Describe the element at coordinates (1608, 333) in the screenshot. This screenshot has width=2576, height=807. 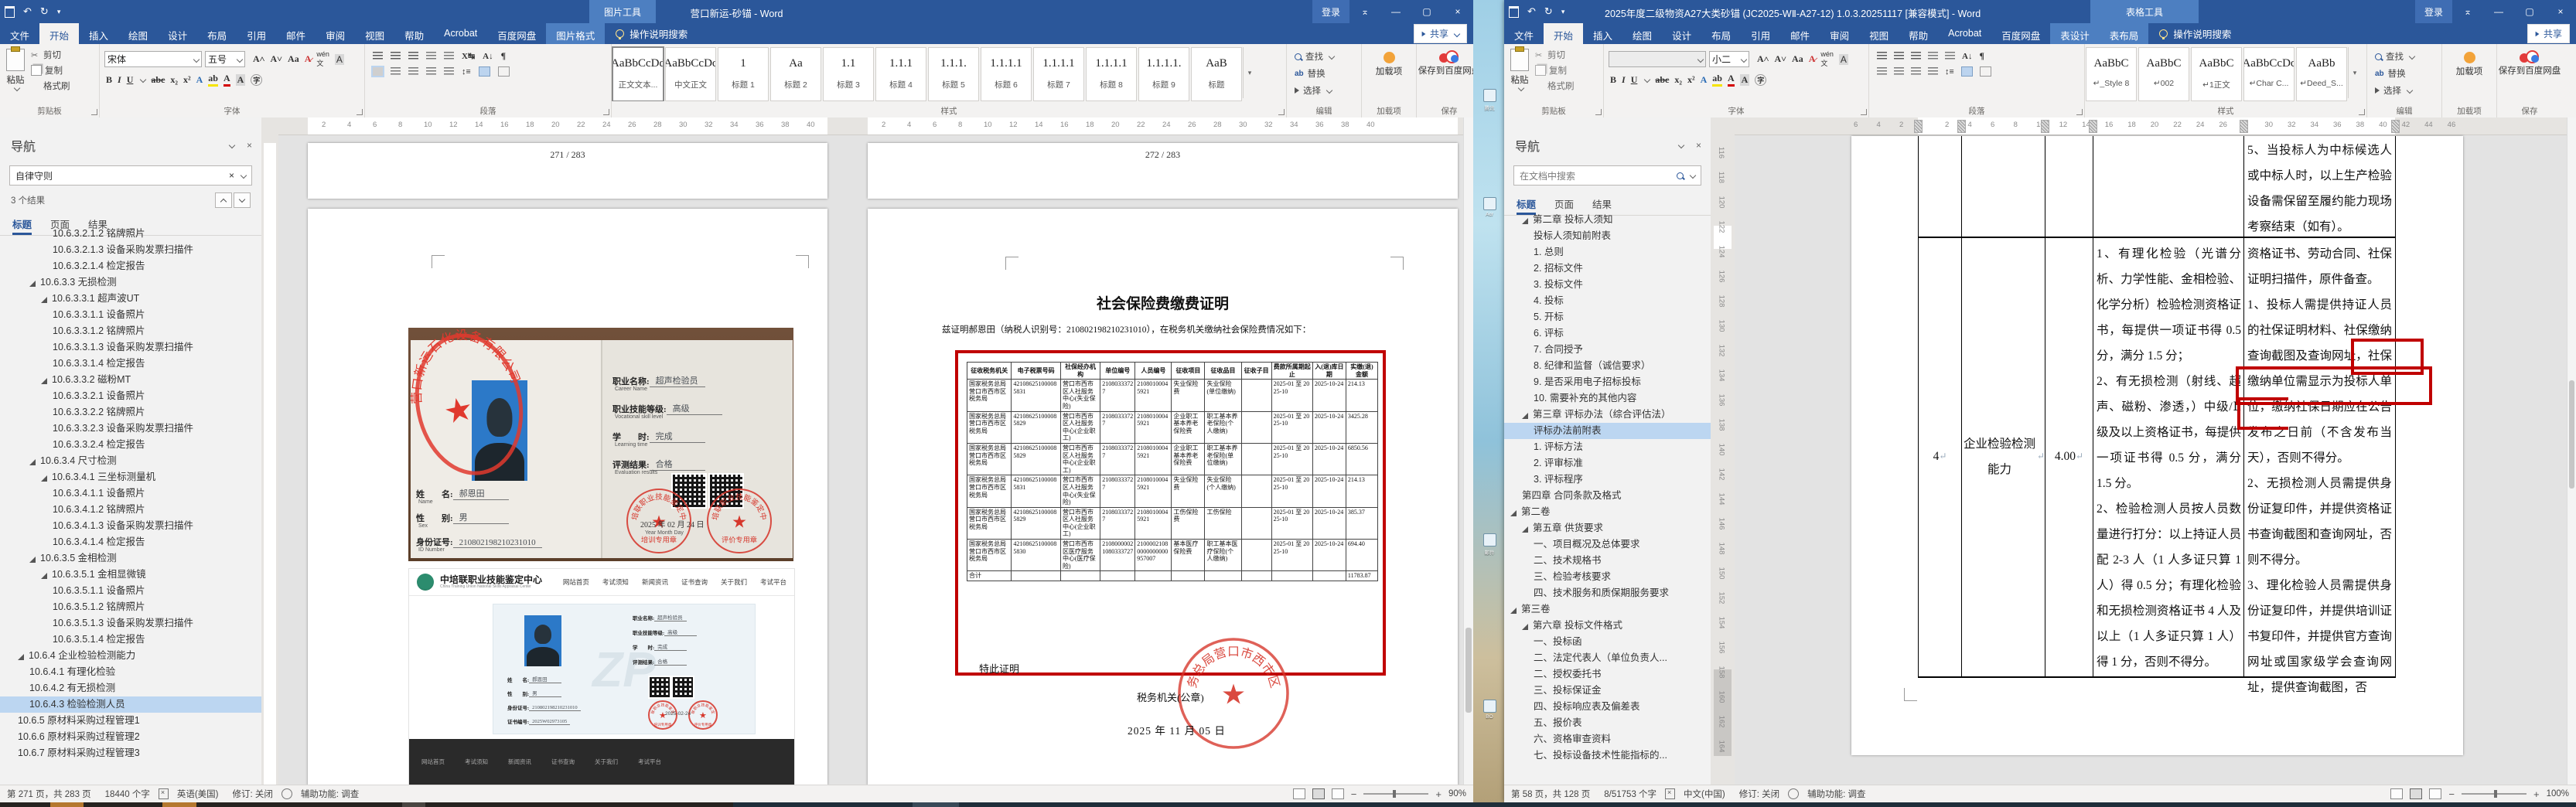
I see `nav-item: 6. 评标` at that location.